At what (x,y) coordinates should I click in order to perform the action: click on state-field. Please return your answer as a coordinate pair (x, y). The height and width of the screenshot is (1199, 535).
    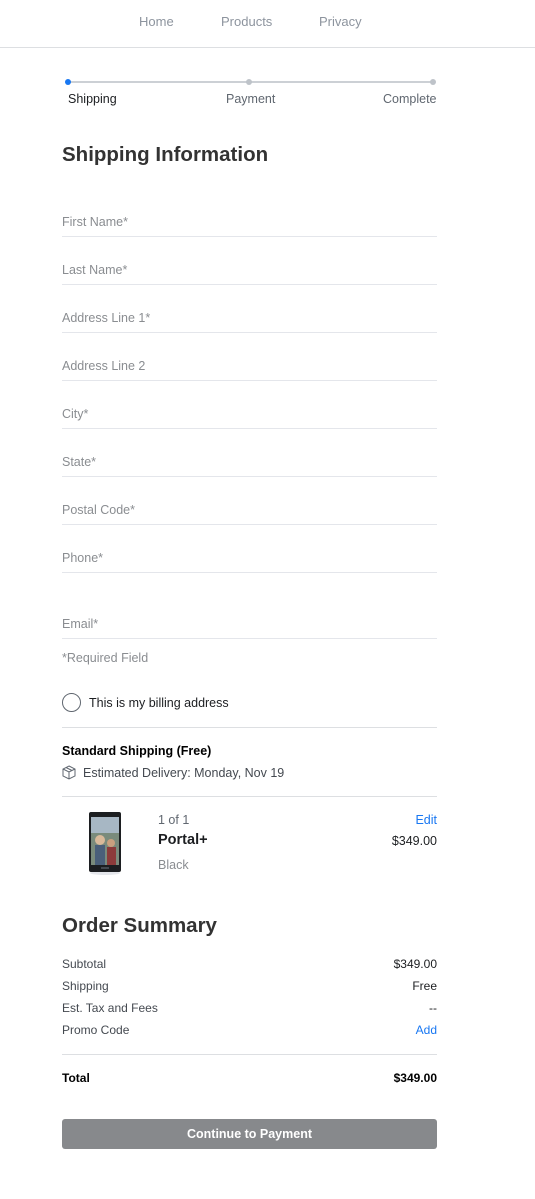
    Looking at the image, I should click on (249, 465).